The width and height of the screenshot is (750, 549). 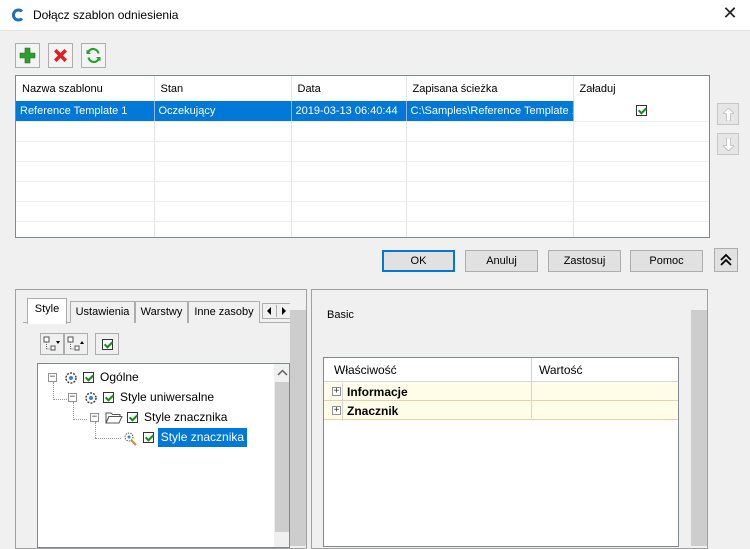 What do you see at coordinates (85, 88) in the screenshot?
I see `column-header-name: Nazwa szablonu` at bounding box center [85, 88].